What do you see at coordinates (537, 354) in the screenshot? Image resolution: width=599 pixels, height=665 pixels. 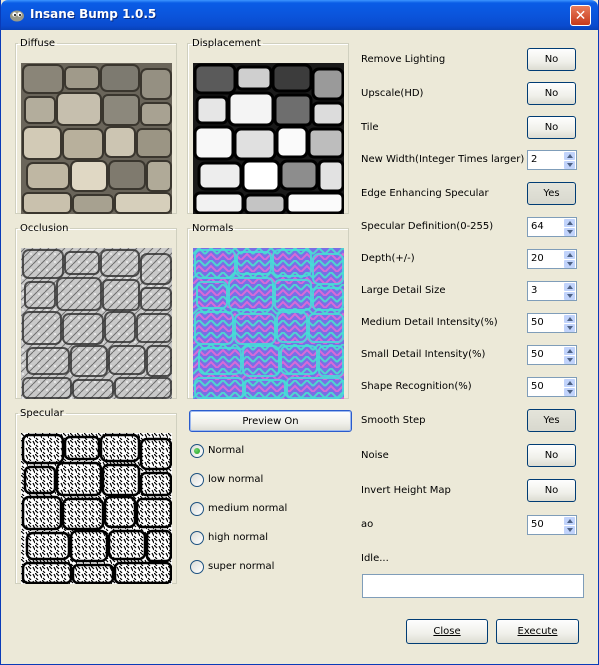 I see `small-detail-value: 50` at bounding box center [537, 354].